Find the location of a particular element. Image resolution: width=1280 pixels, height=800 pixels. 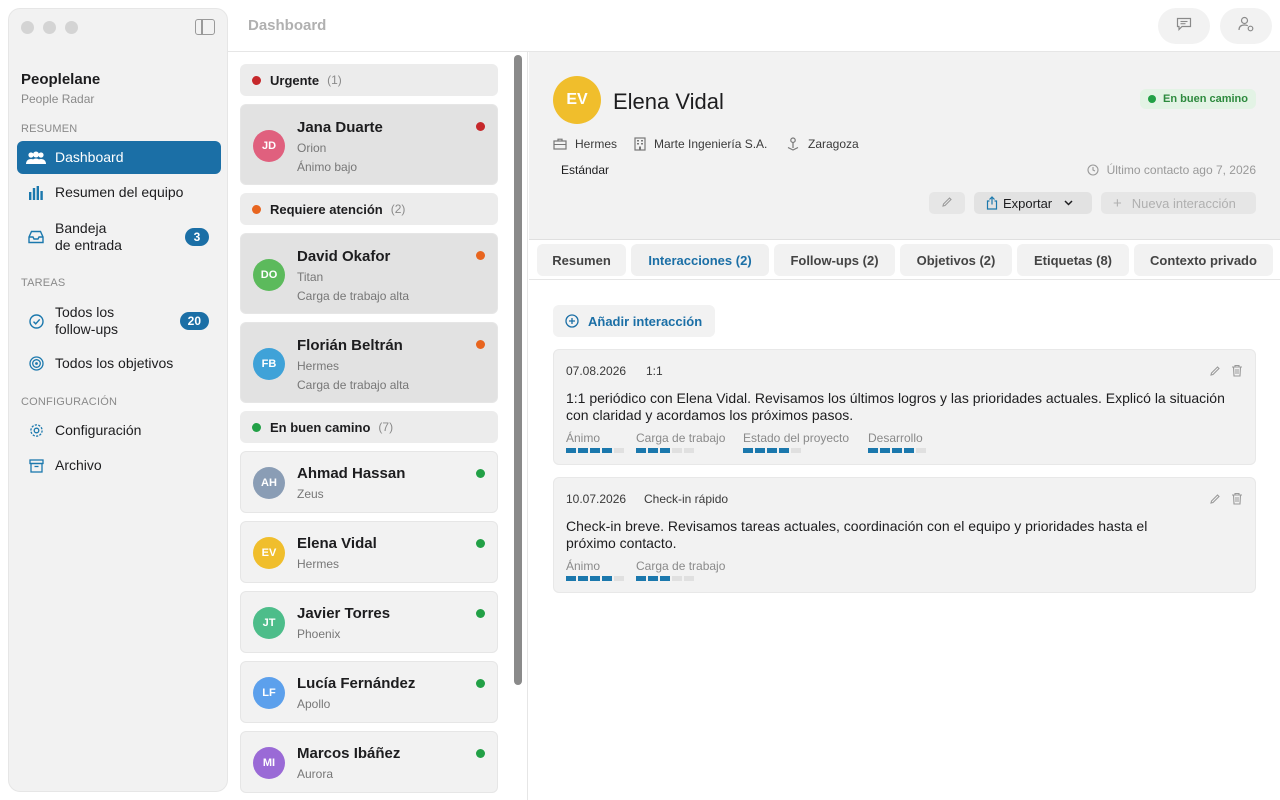

close-window-button is located at coordinates (27, 27).